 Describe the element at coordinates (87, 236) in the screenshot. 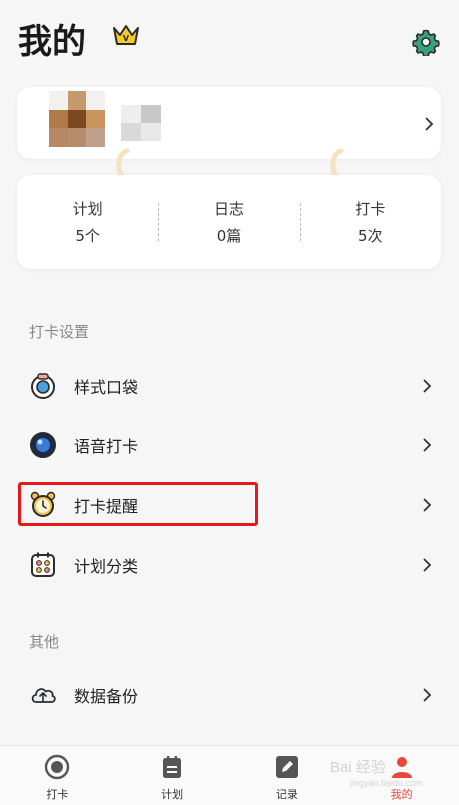

I see `stat-value: 5个` at that location.